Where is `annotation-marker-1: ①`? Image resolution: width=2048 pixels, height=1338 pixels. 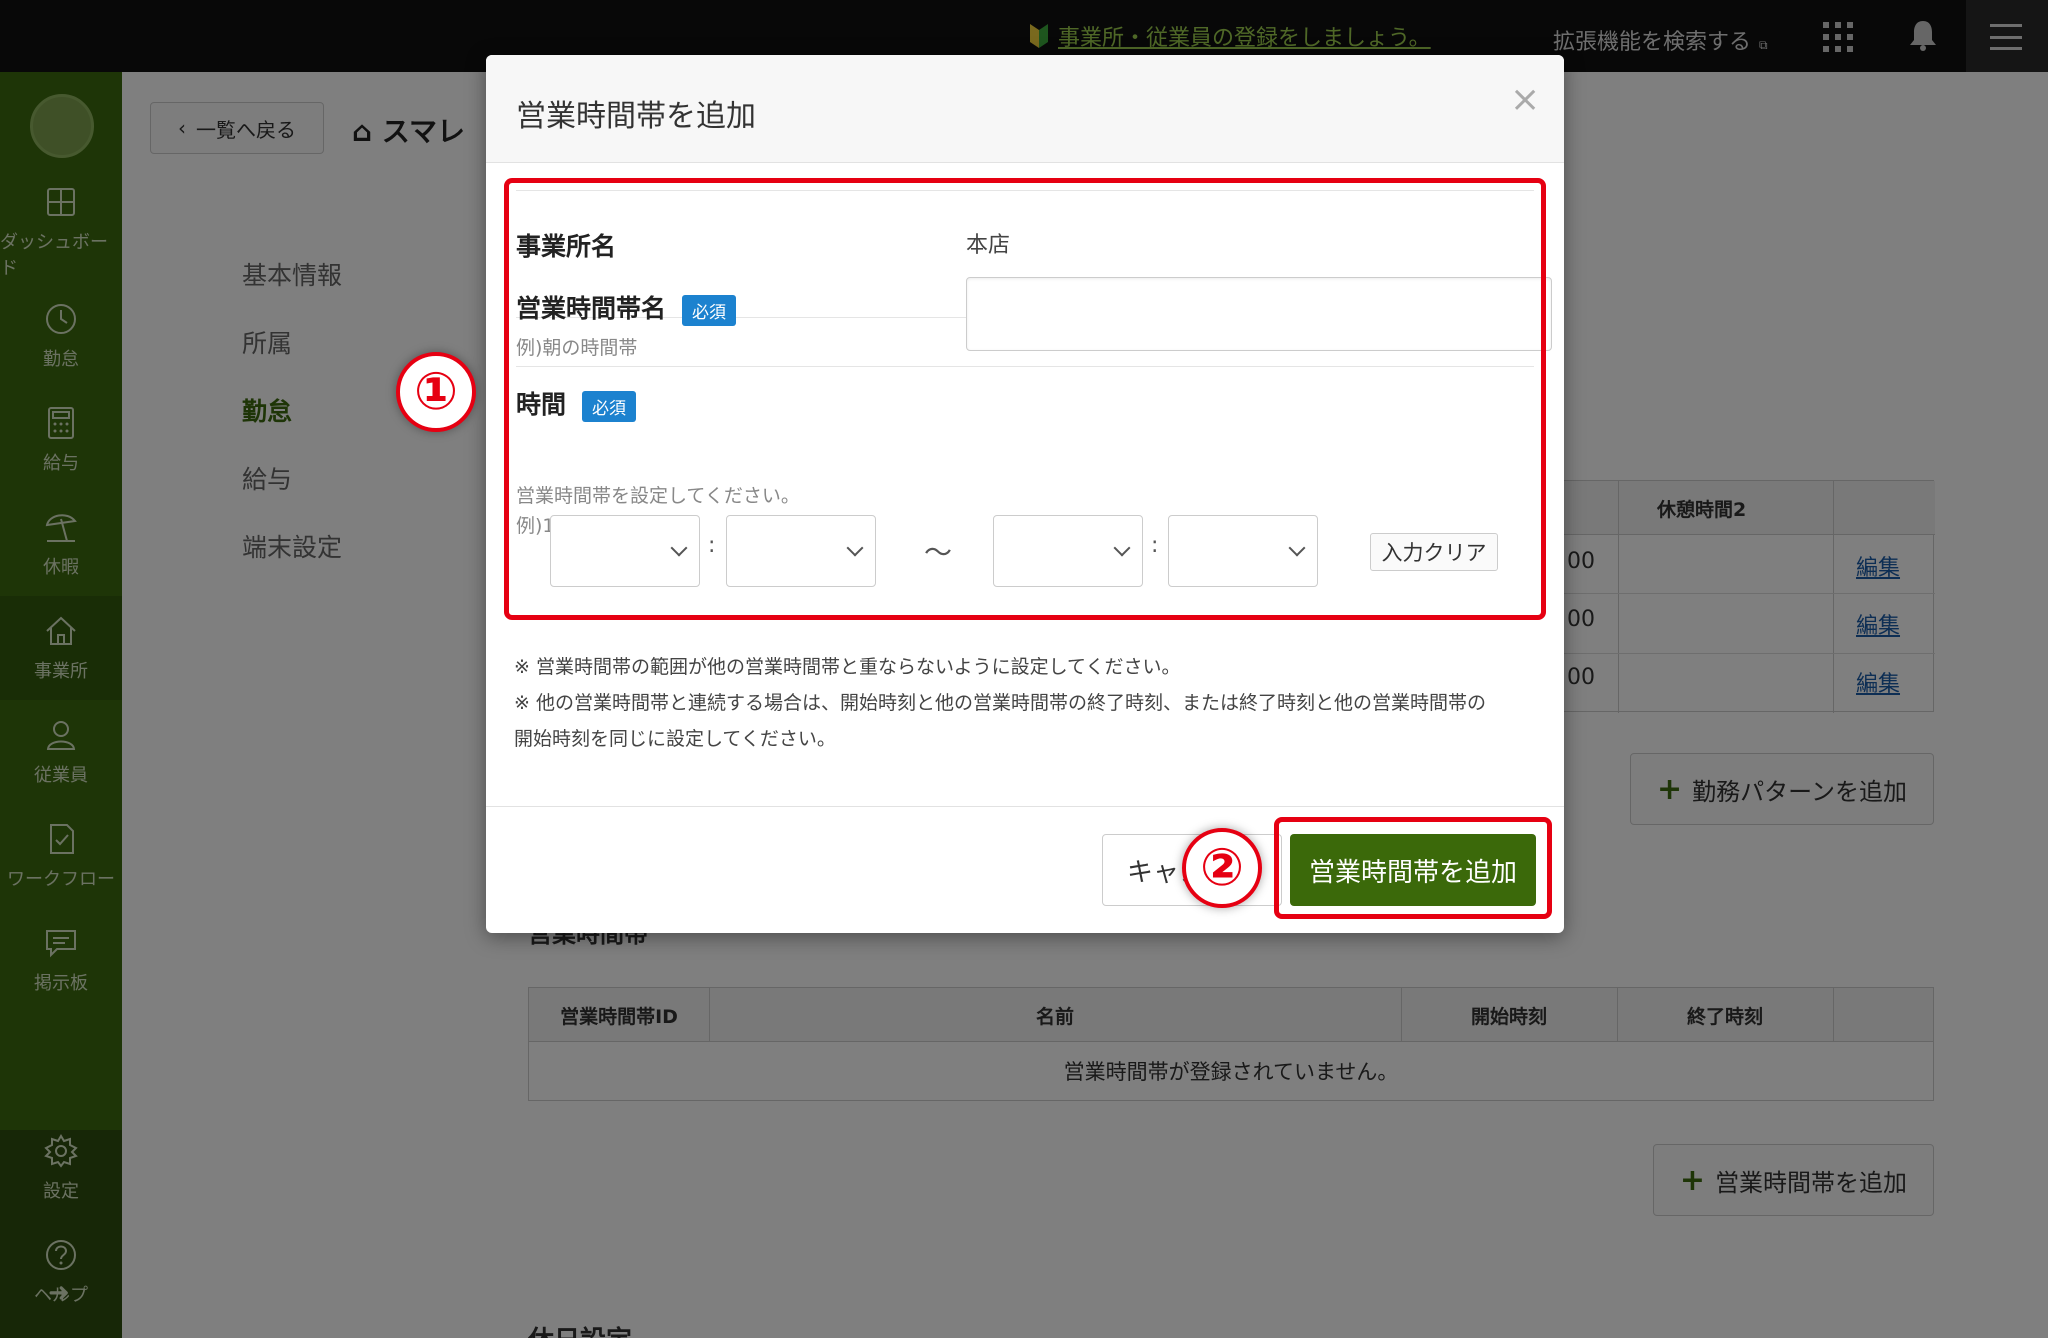 annotation-marker-1: ① is located at coordinates (436, 392).